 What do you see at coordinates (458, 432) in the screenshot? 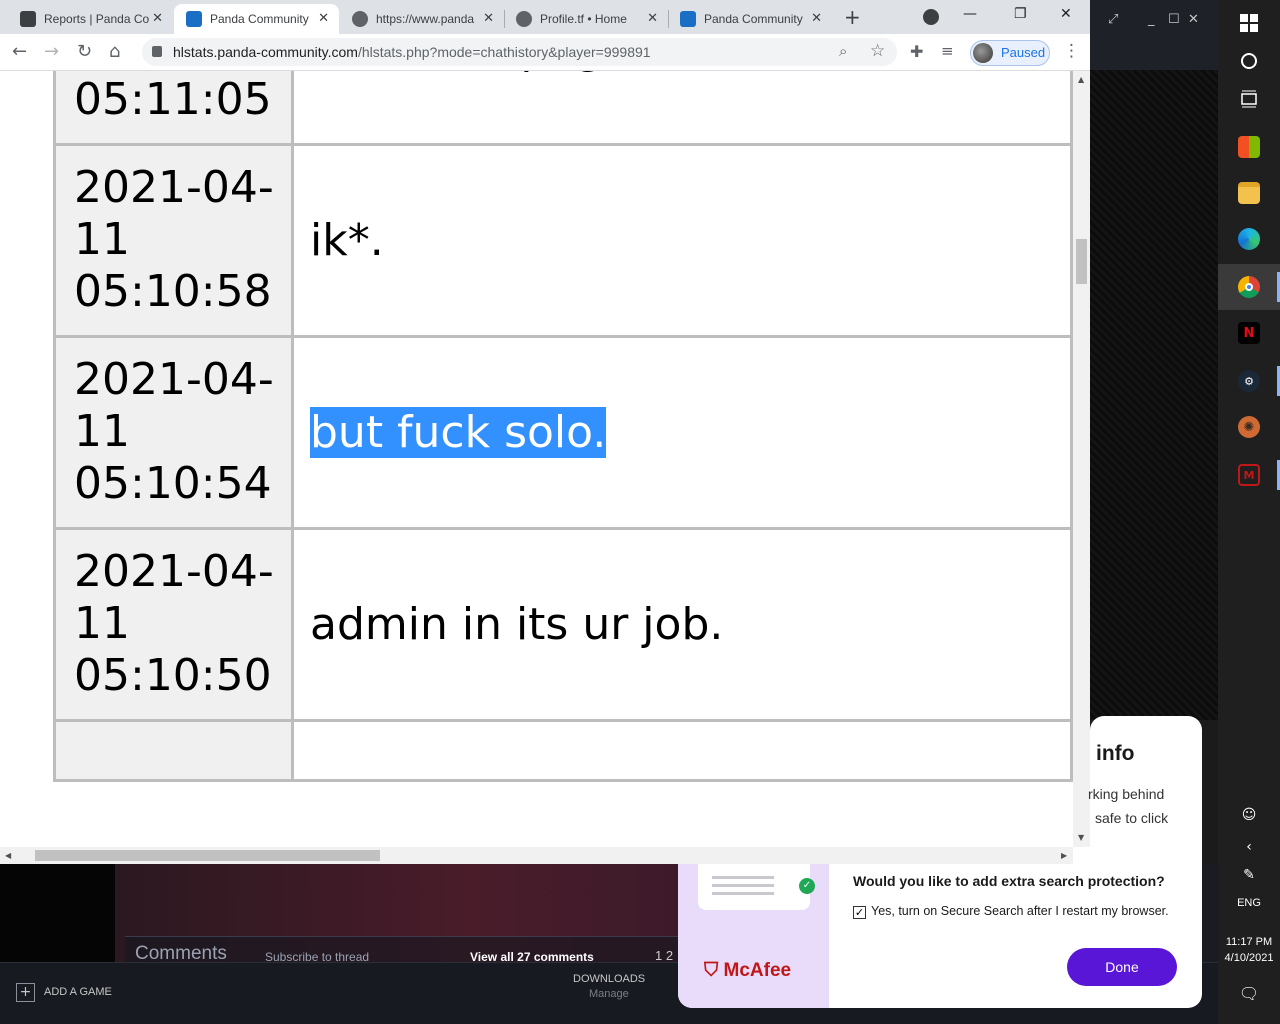
I see `chat-message-text: but fuck solo.` at bounding box center [458, 432].